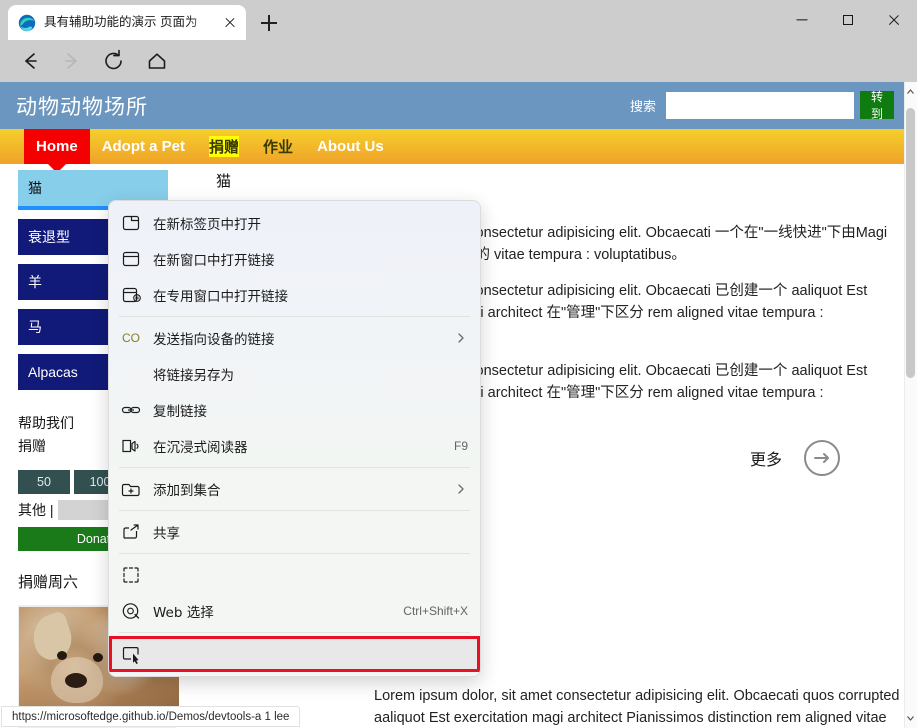  Describe the element at coordinates (294, 259) in the screenshot. I see `context-menu-item-open-new-window: 在新窗口中打开链接` at that location.